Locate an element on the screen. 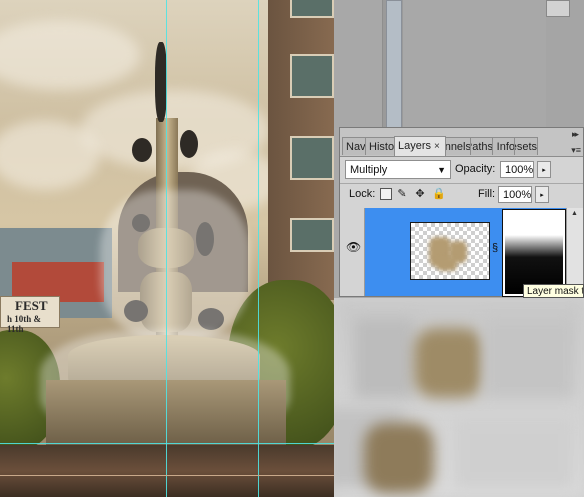  horizontal-guide is located at coordinates (167, 443).